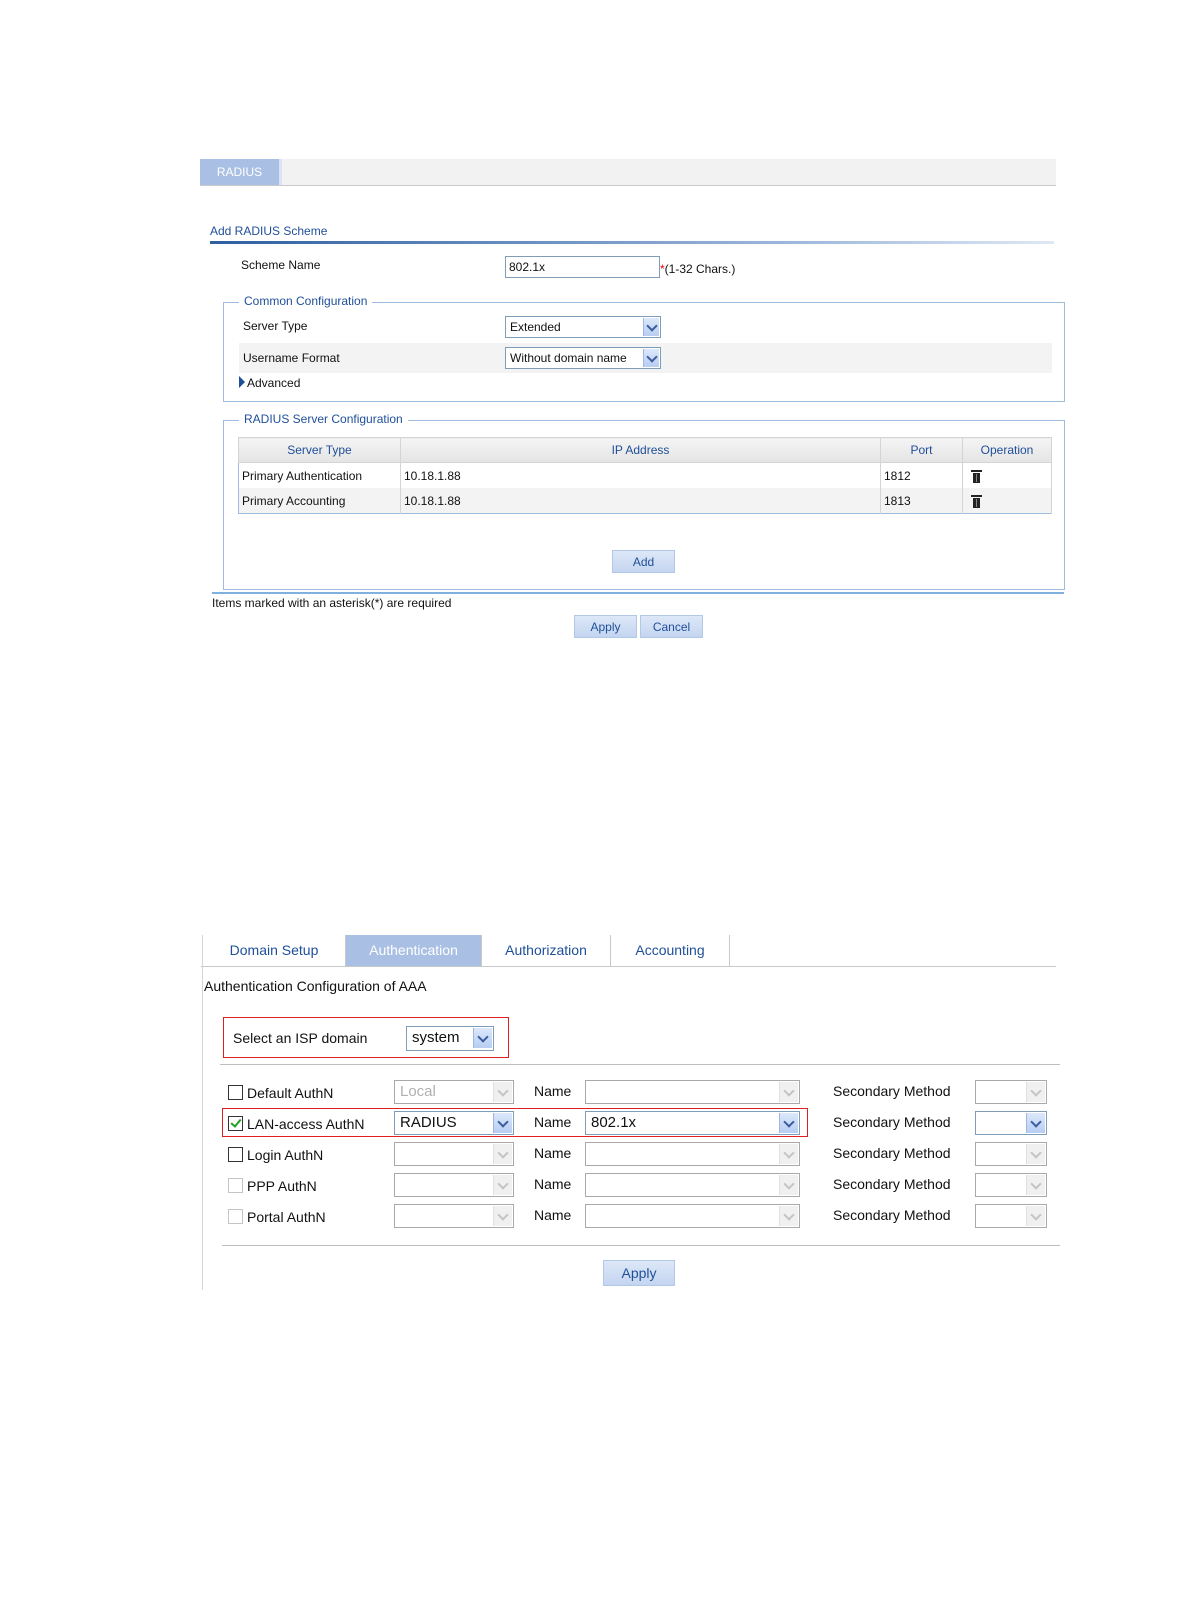 Image resolution: width=1190 pixels, height=1616 pixels. I want to click on ppp-authn-name-select, so click(692, 1185).